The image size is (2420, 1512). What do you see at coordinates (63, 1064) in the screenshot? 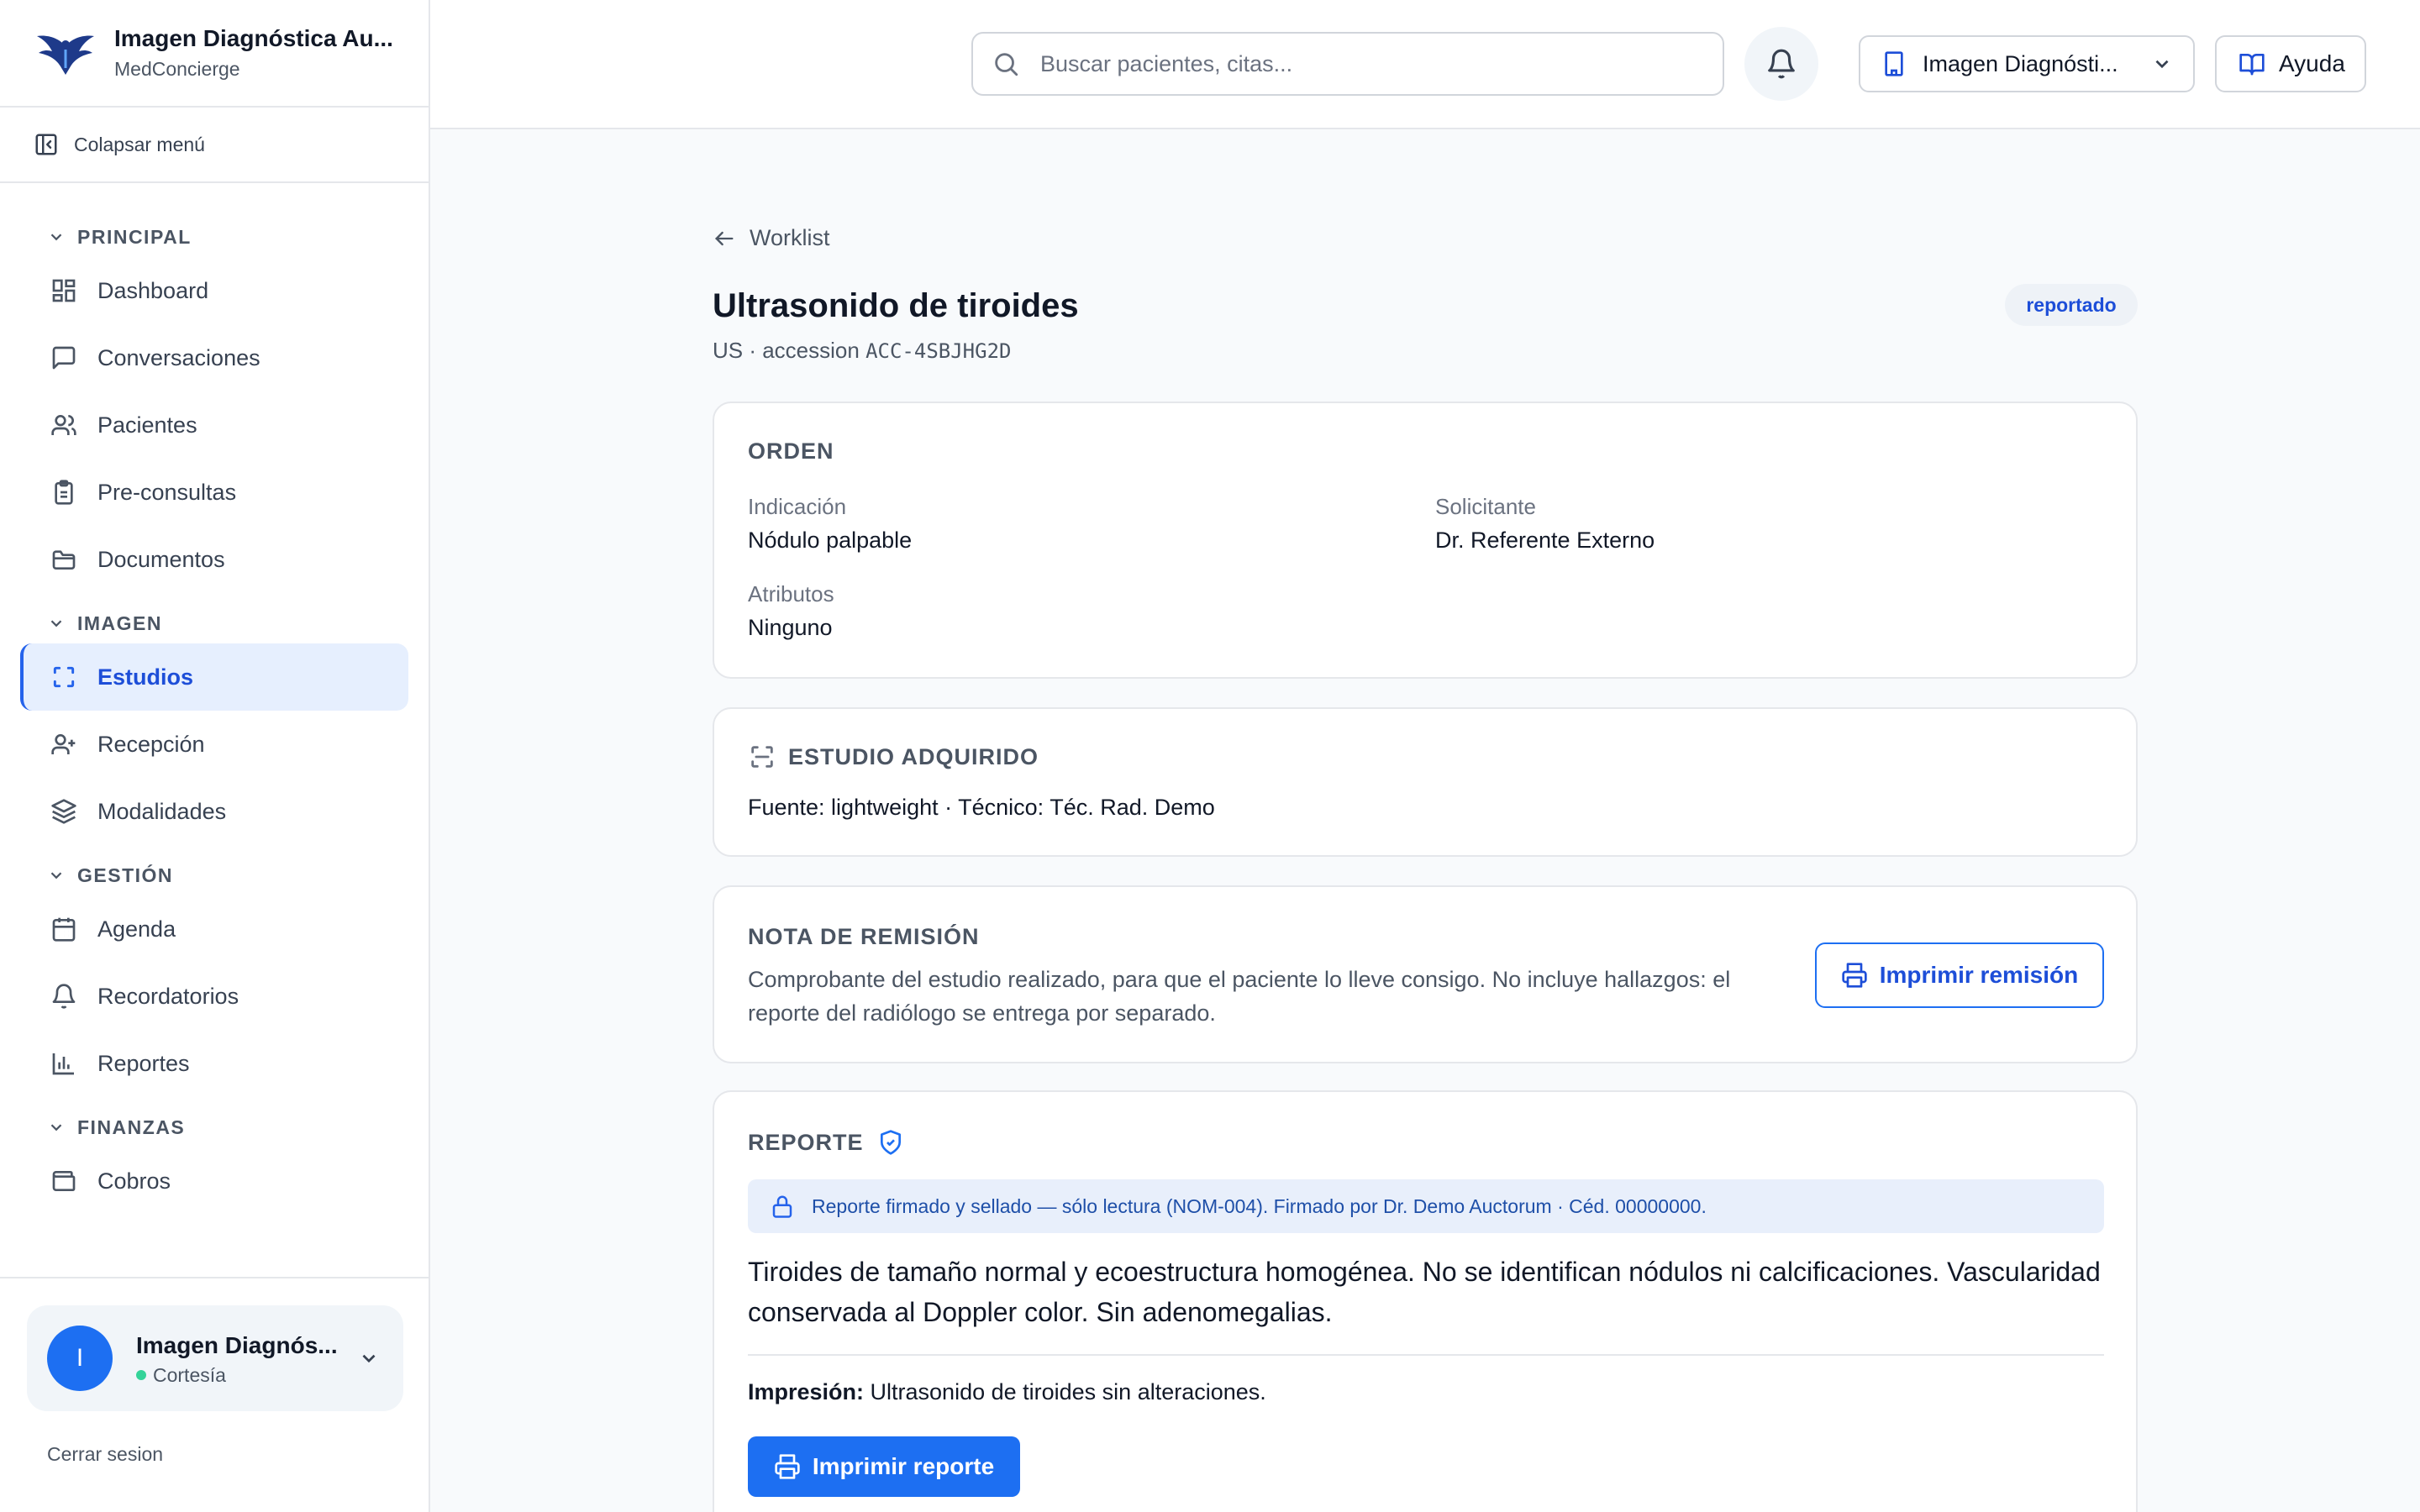
I see `bar-chart-icon` at bounding box center [63, 1064].